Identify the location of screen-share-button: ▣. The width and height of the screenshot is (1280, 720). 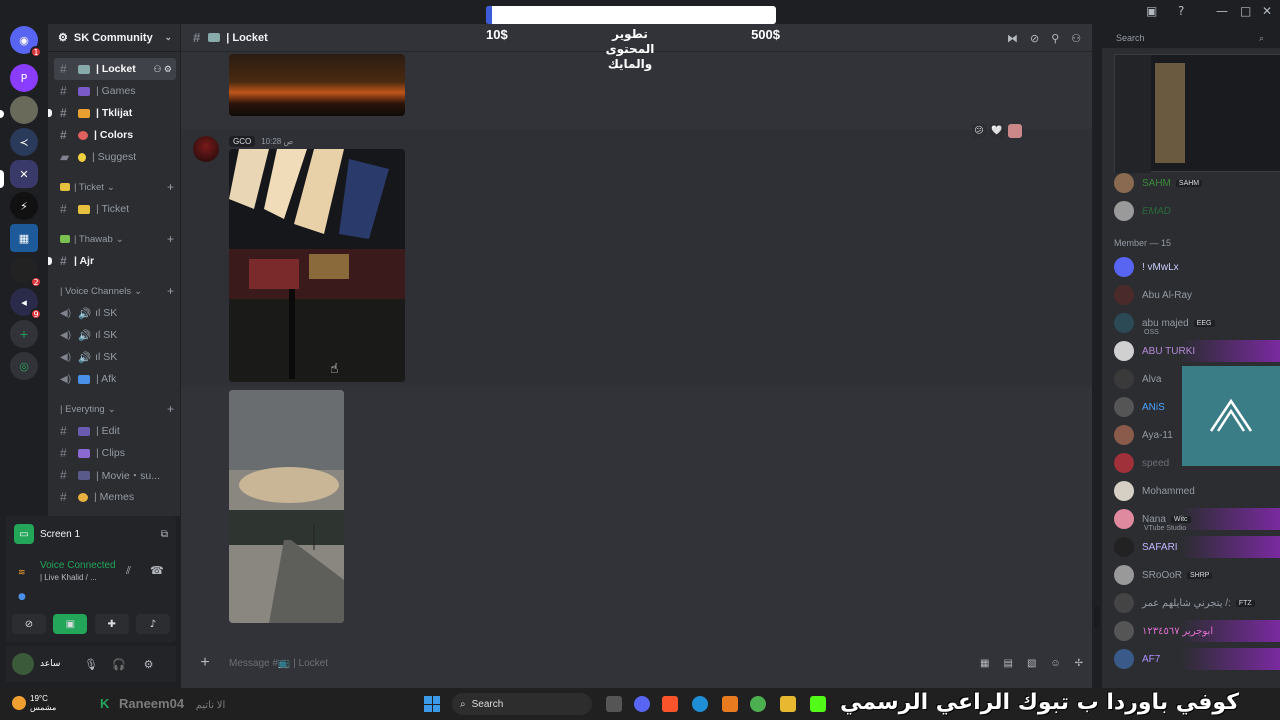
(70, 624).